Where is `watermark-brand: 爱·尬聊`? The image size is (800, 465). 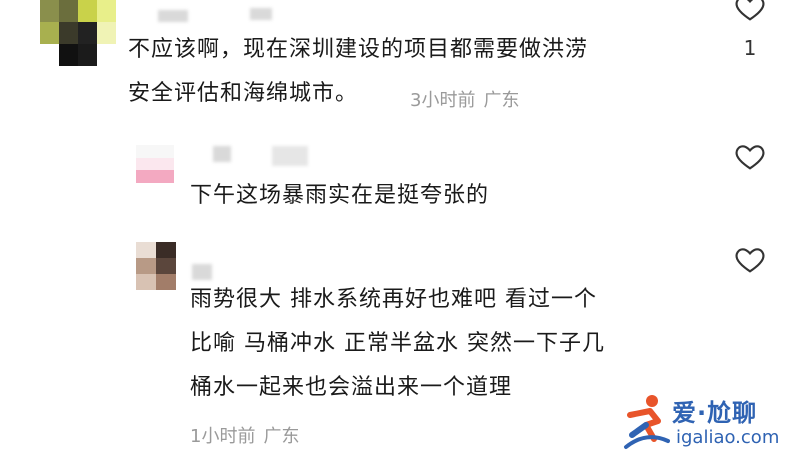
watermark-brand: 爱·尬聊 is located at coordinates (715, 413).